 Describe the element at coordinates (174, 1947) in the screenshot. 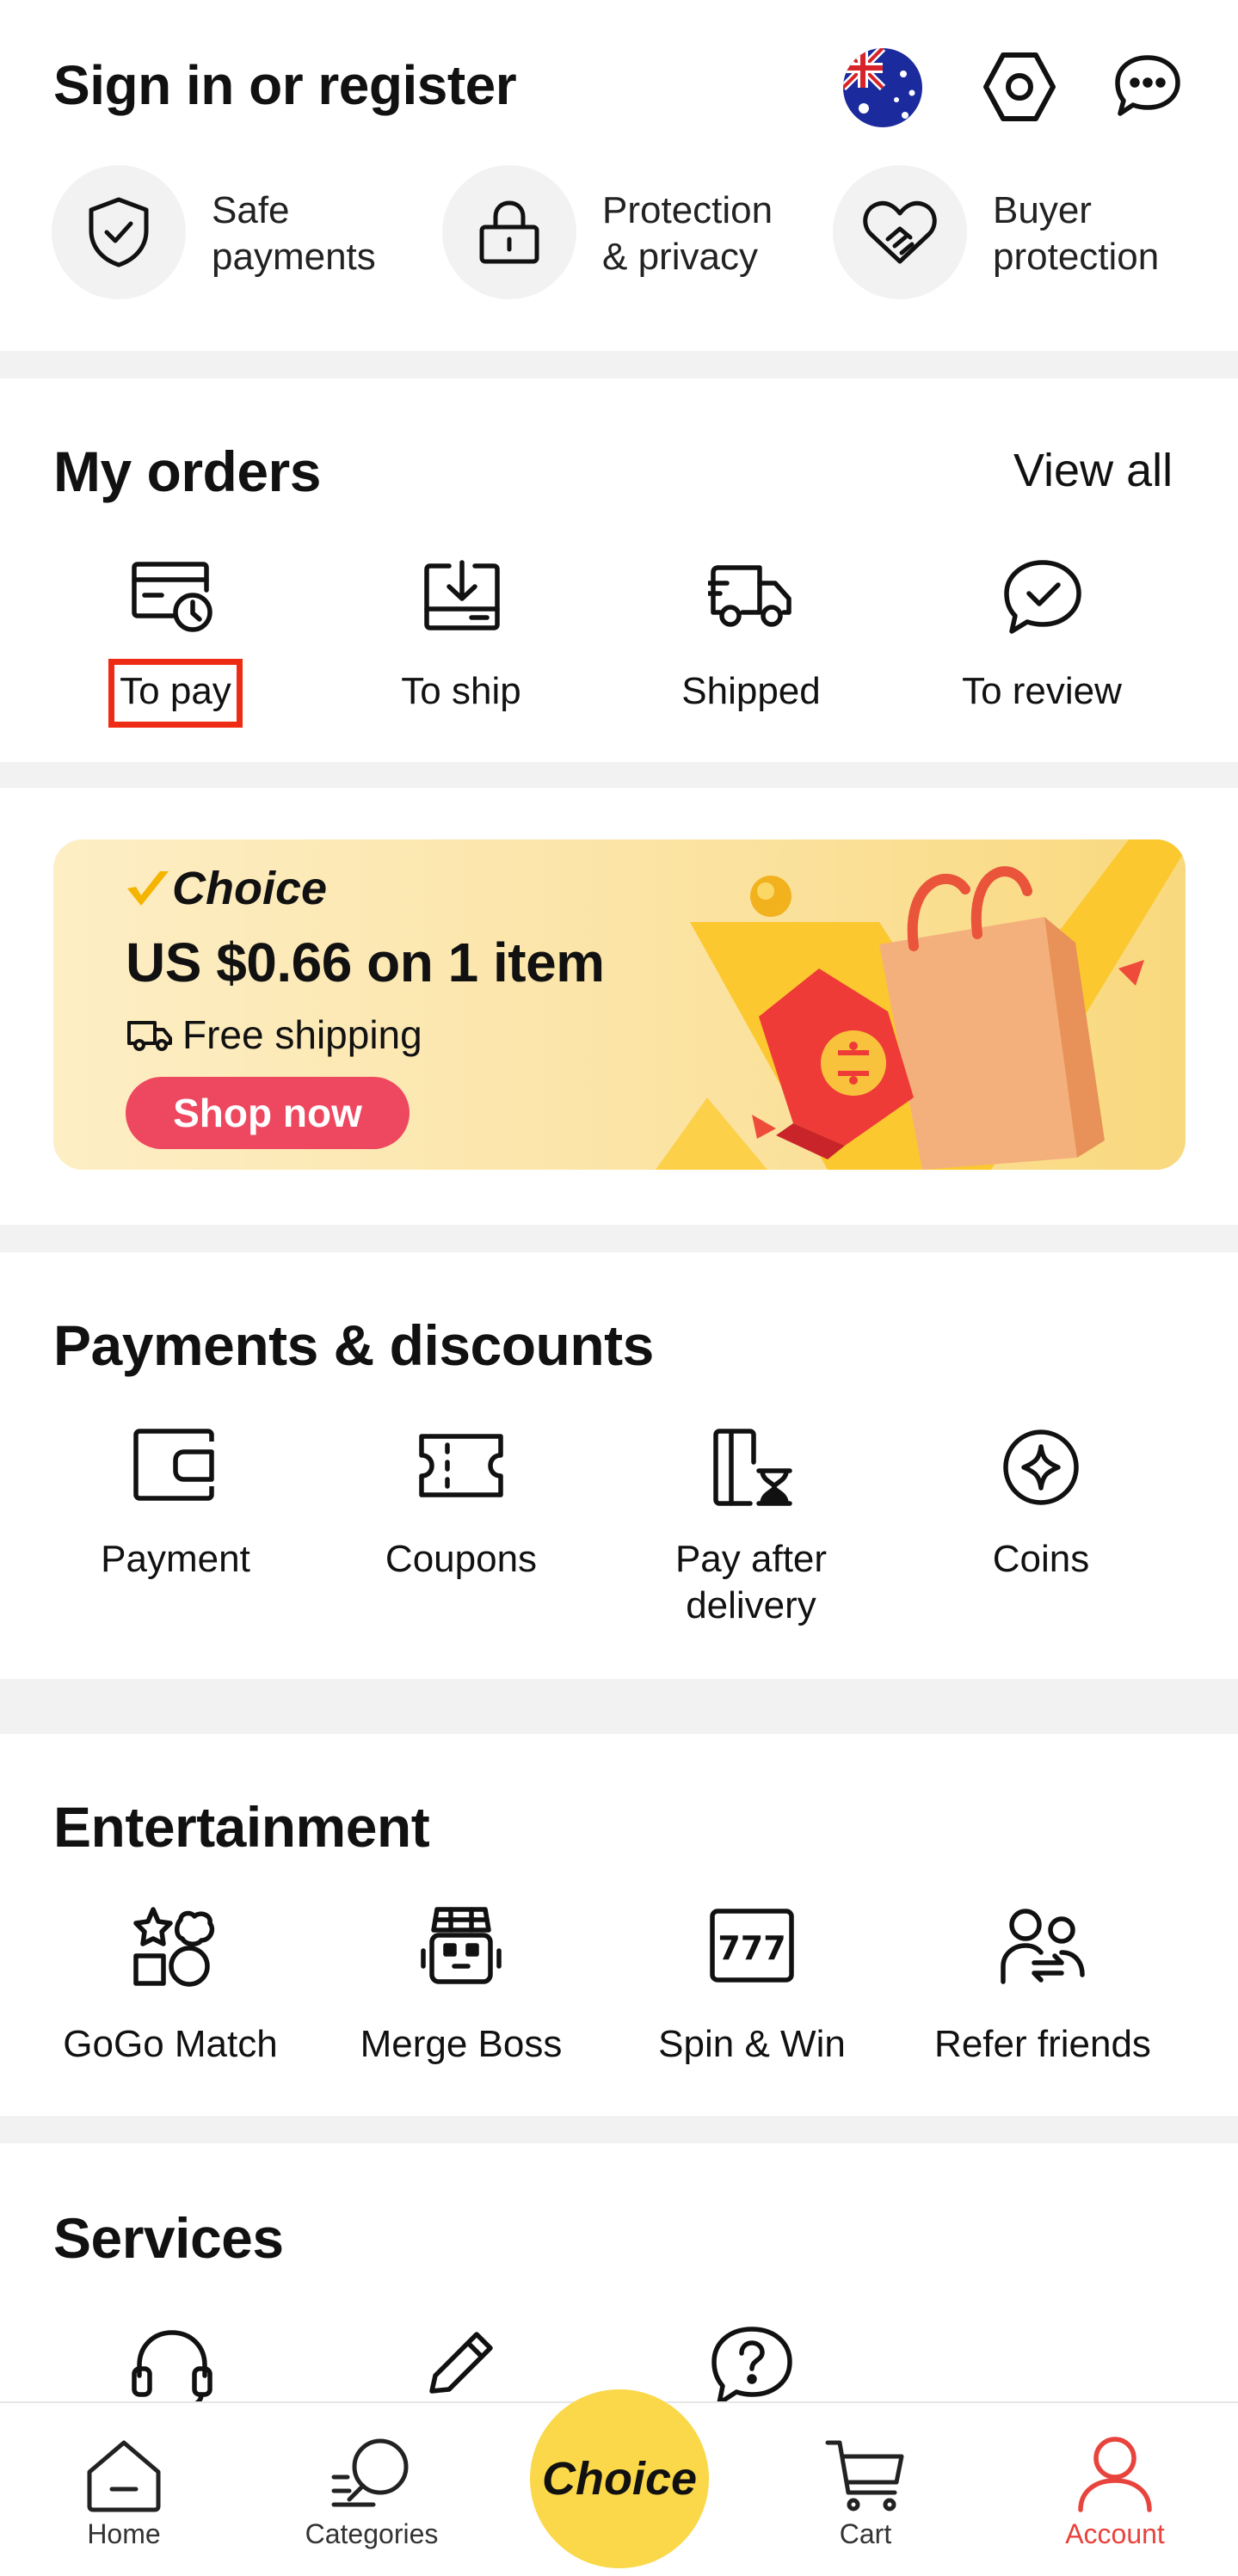

I see `shapes-match-icon` at that location.